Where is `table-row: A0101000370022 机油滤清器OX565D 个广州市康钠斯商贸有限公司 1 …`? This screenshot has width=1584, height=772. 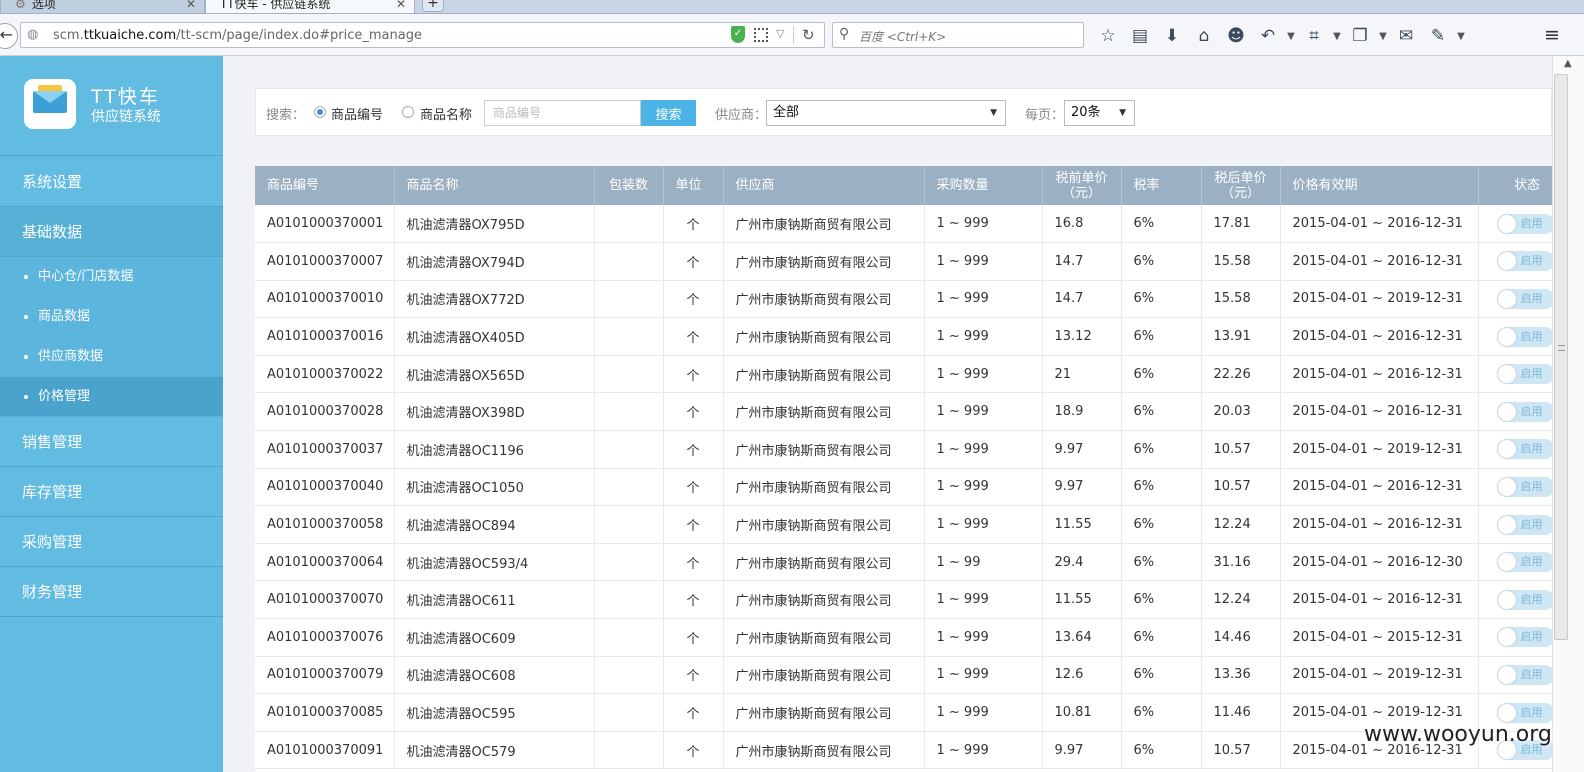 table-row: A0101000370022 机油滤清器OX565D 个广州市康钠斯商贸有限公司 1 … is located at coordinates (903, 374).